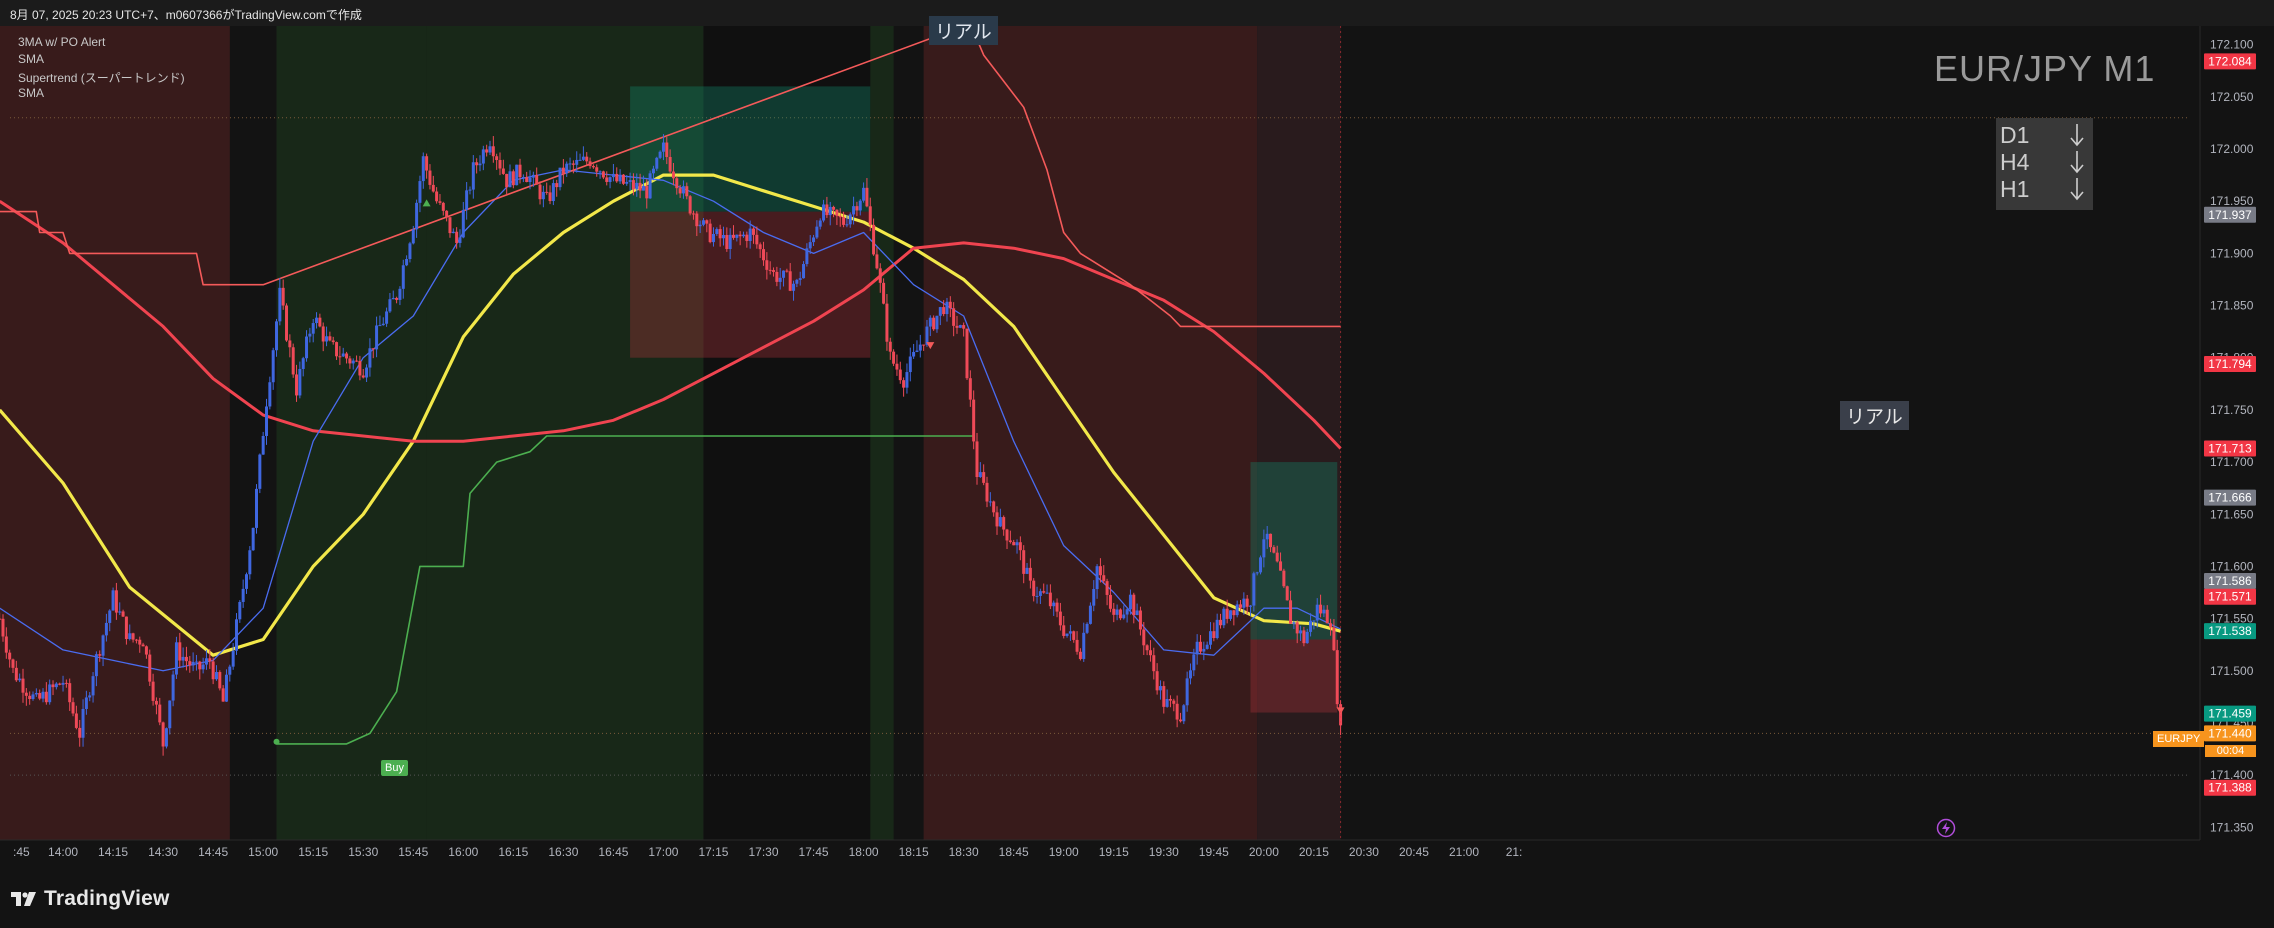  Describe the element at coordinates (2230, 581) in the screenshot. I see `price-label-text: 171.586` at that location.